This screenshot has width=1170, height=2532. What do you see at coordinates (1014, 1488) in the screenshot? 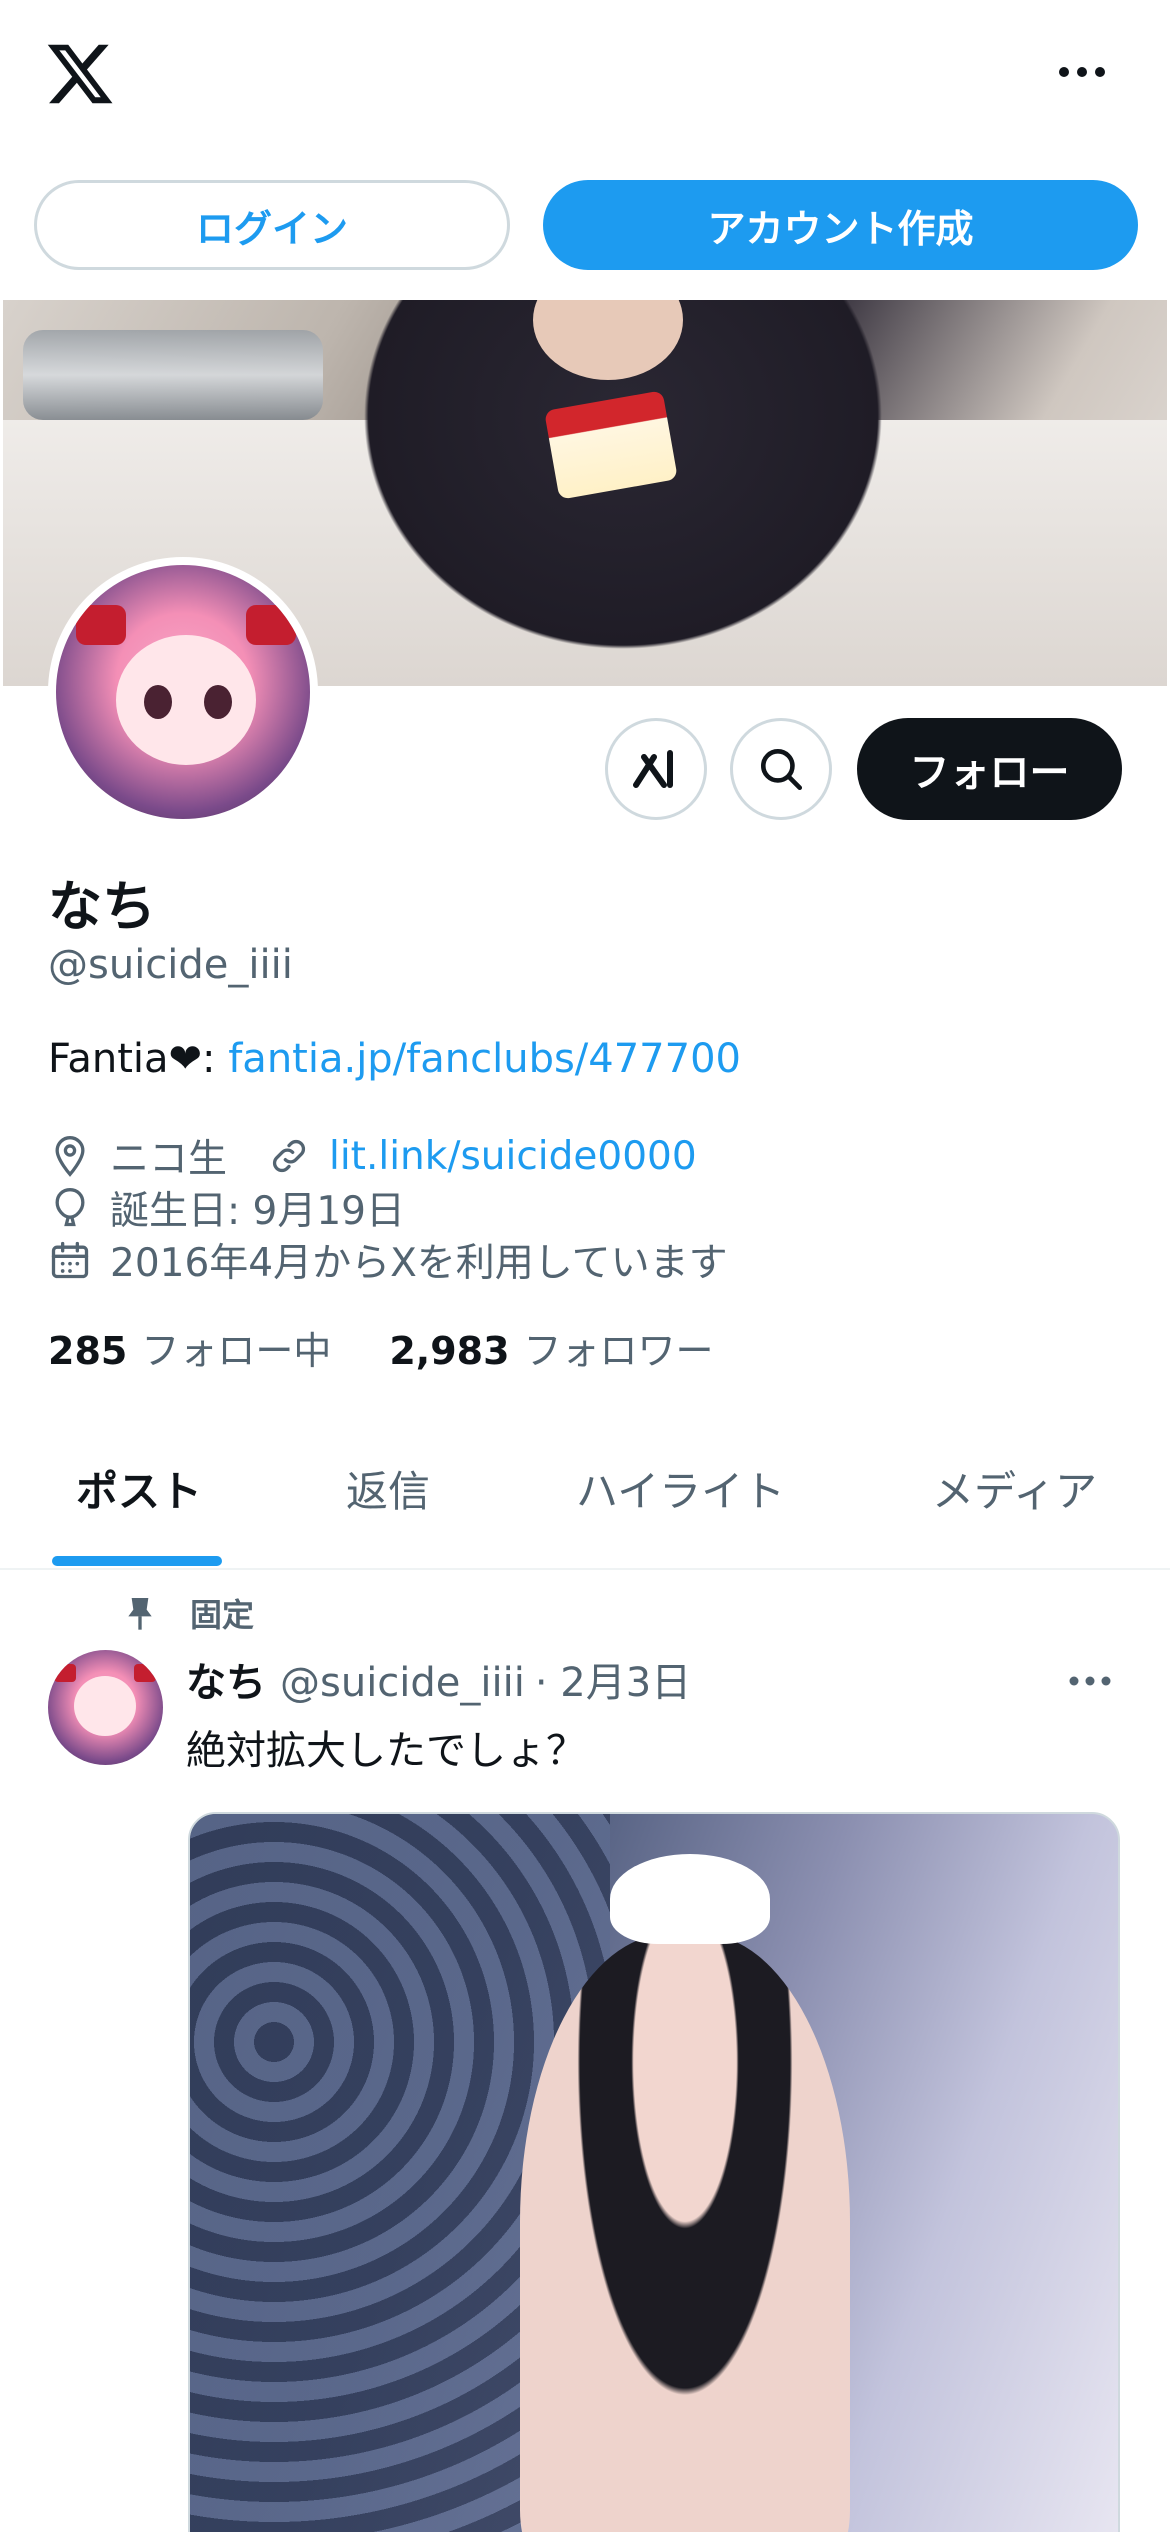
I see `tab-media: メディア` at bounding box center [1014, 1488].